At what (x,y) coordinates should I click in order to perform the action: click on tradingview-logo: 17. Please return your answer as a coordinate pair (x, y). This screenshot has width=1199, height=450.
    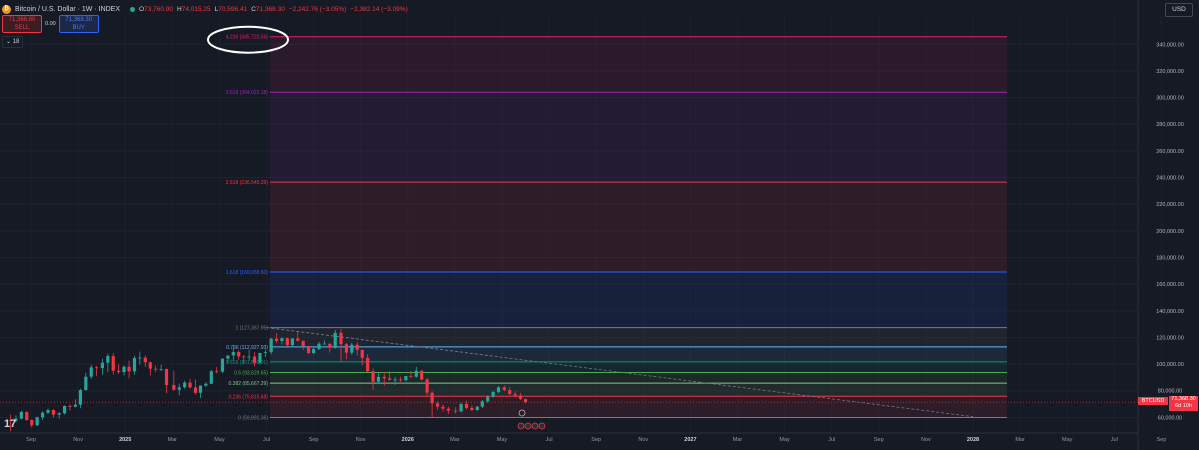
    Looking at the image, I should click on (10, 424).